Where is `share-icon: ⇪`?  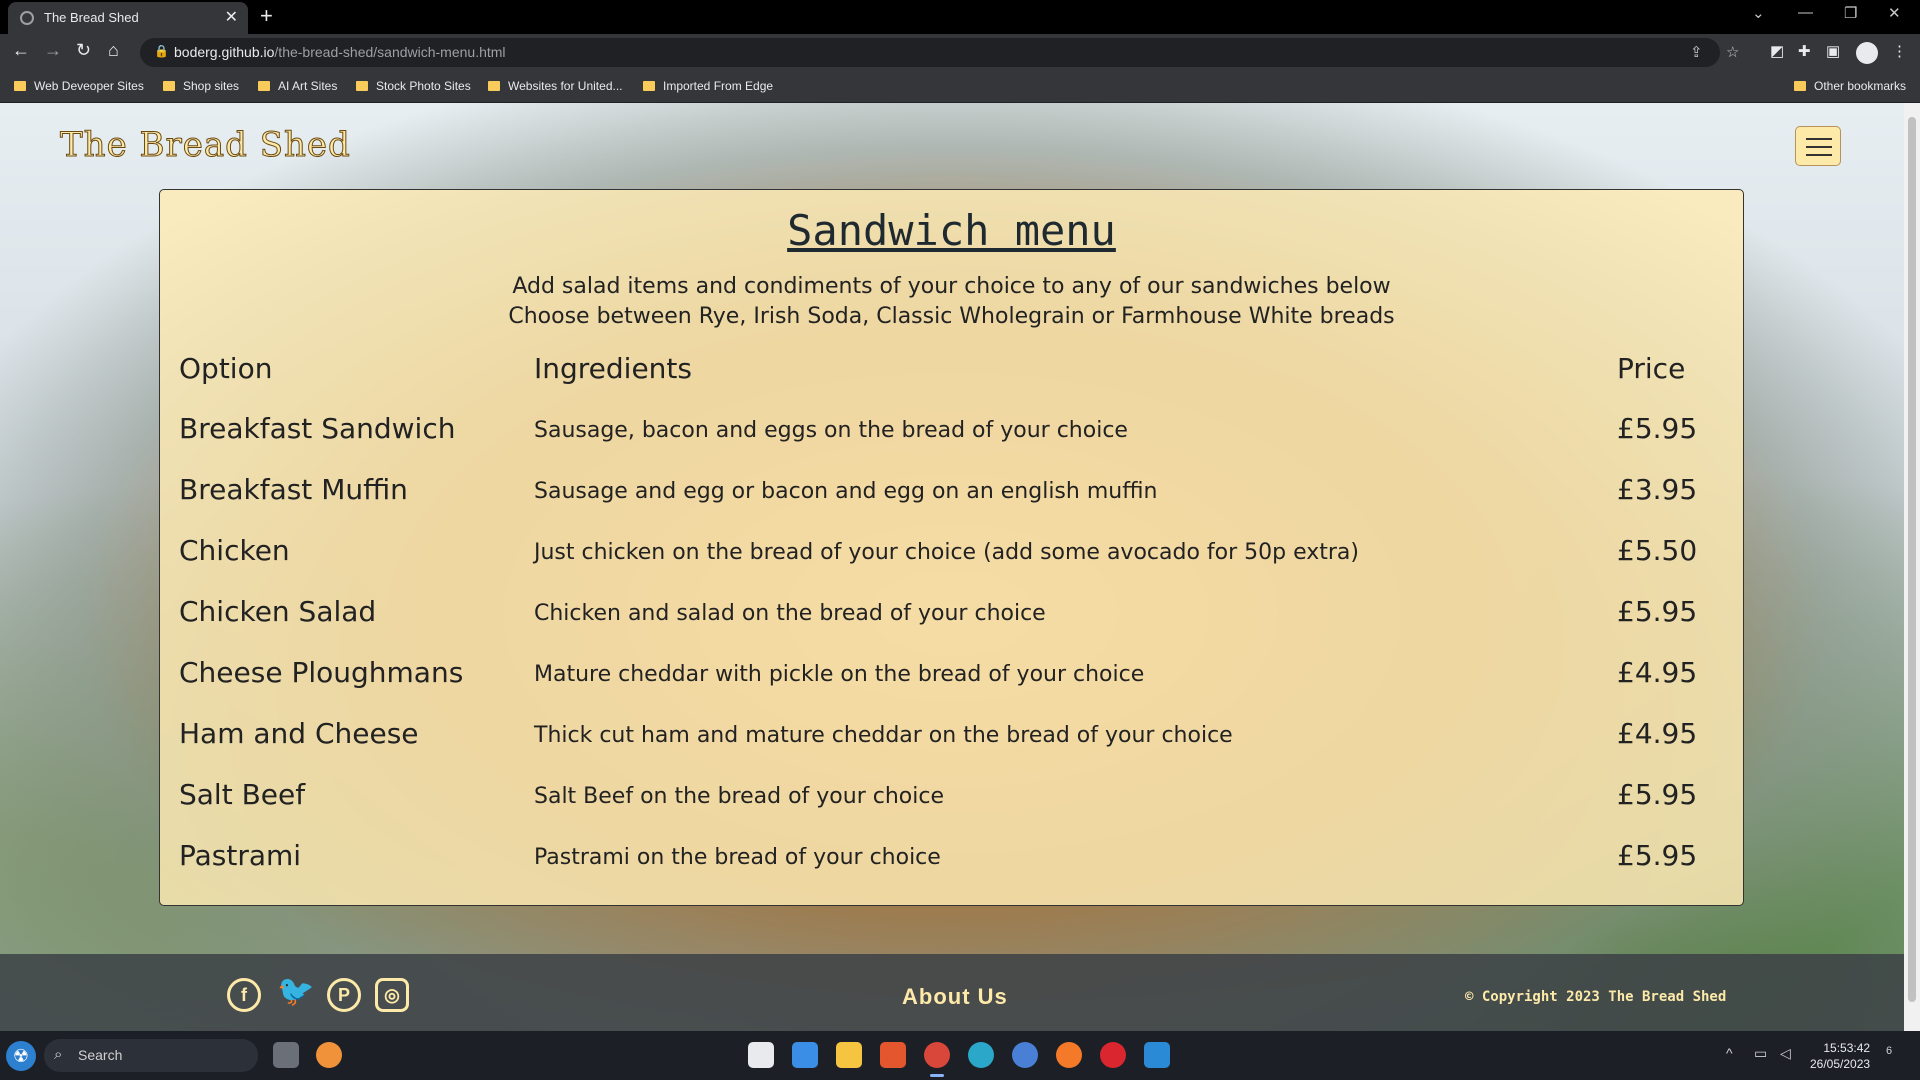 share-icon: ⇪ is located at coordinates (1696, 52).